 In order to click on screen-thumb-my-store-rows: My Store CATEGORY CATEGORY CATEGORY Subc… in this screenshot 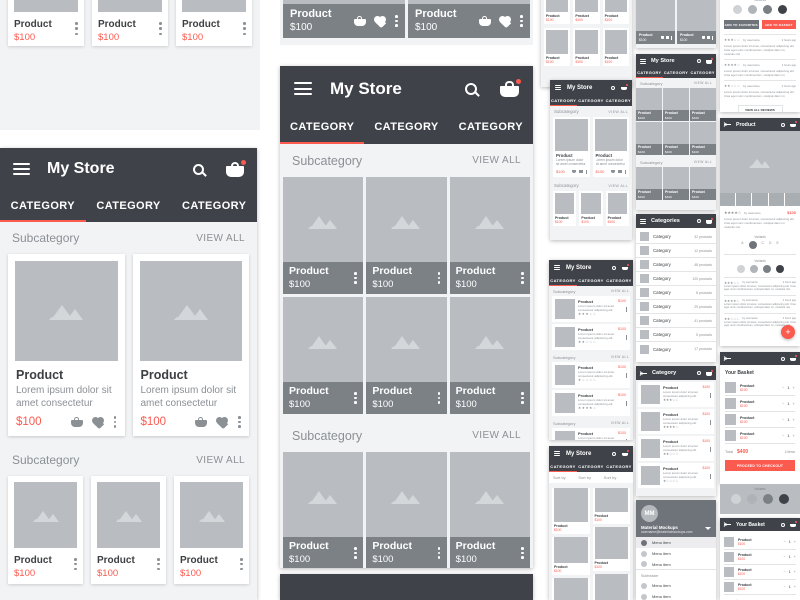, I will do `click(591, 350)`.